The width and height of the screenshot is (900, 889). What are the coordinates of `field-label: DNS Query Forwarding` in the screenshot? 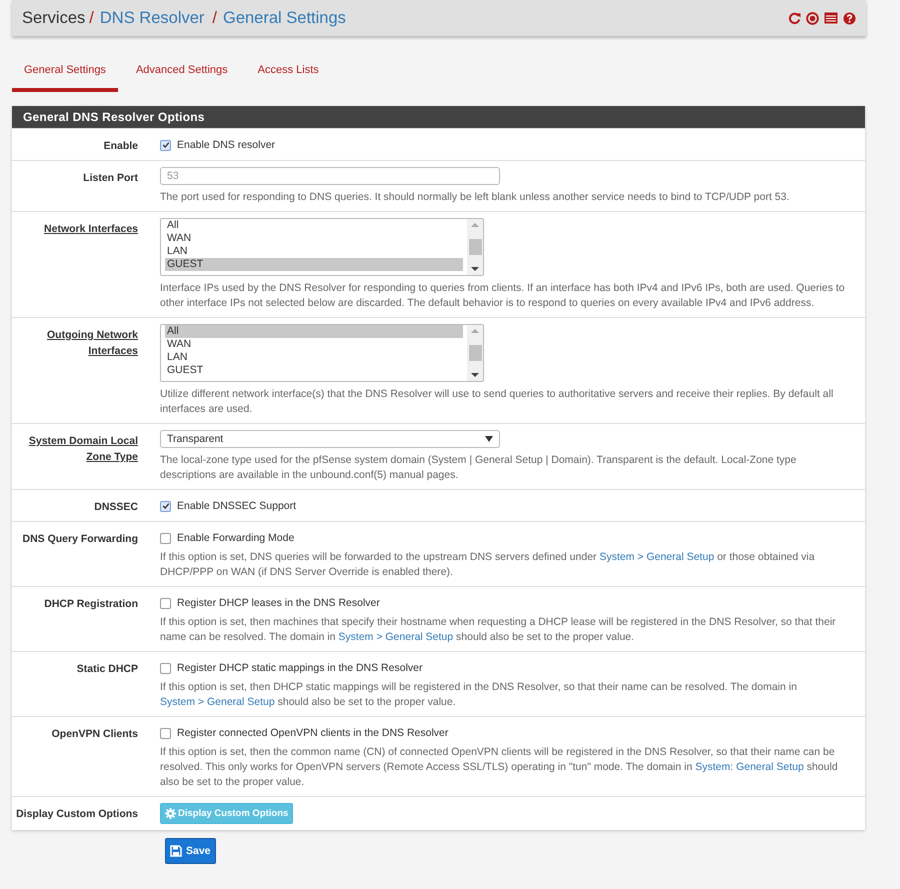 It's located at (80, 539).